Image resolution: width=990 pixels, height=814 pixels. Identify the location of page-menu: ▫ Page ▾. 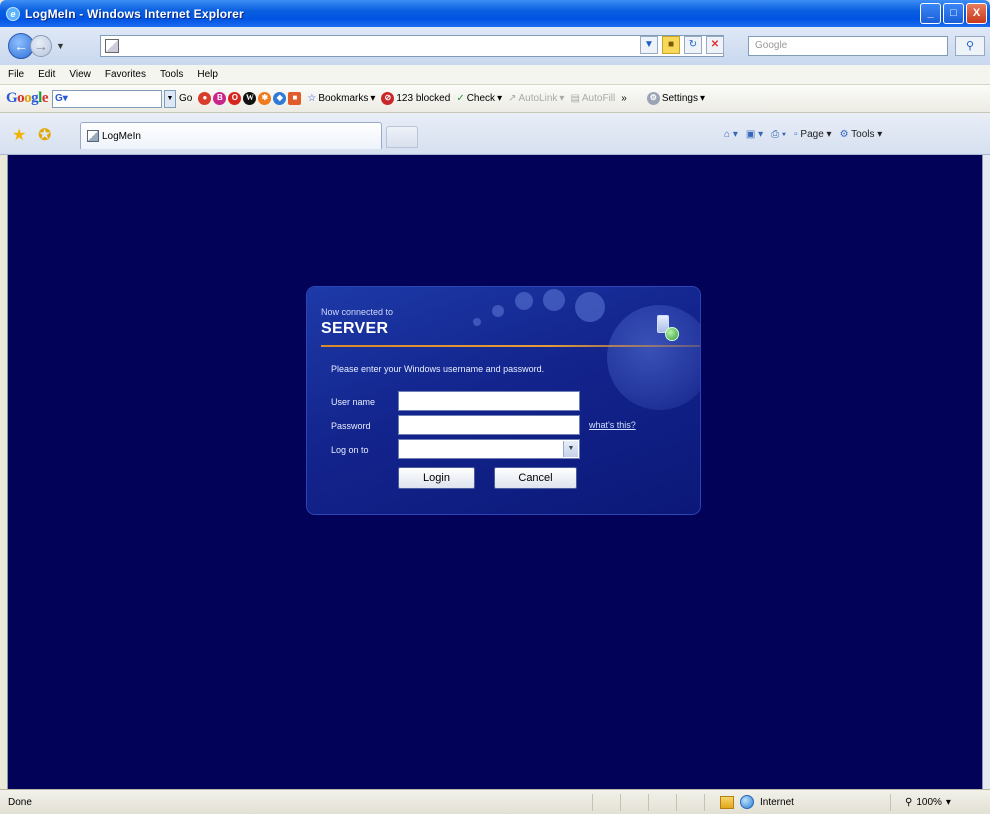
(813, 134).